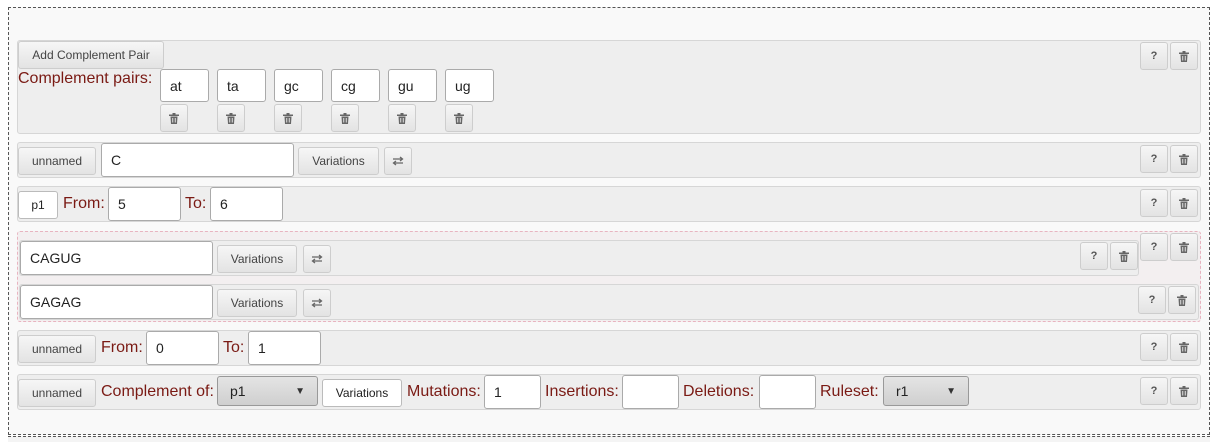  I want to click on mutations-label: Mutations:, so click(444, 391).